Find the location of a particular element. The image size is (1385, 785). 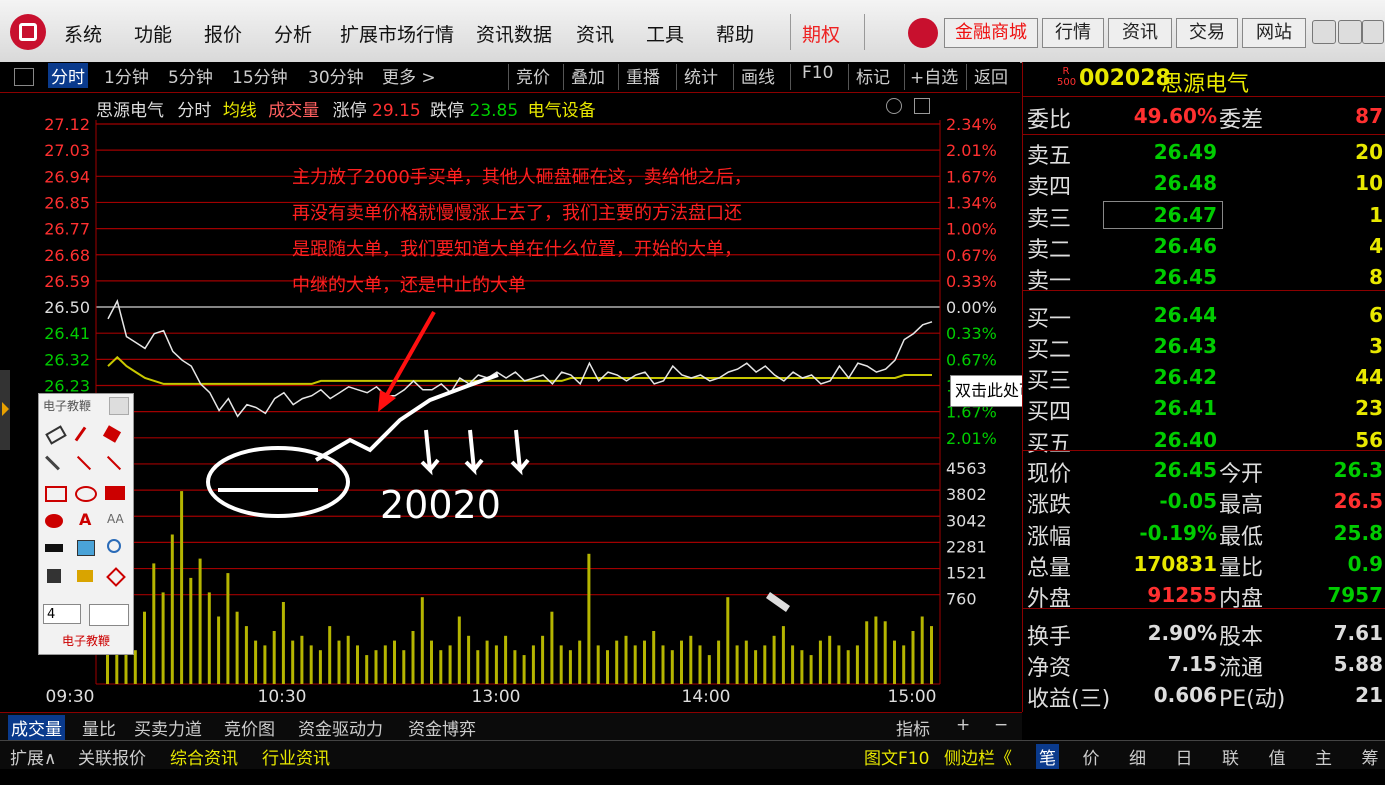

side-tab: 筹 is located at coordinates (1370, 756).